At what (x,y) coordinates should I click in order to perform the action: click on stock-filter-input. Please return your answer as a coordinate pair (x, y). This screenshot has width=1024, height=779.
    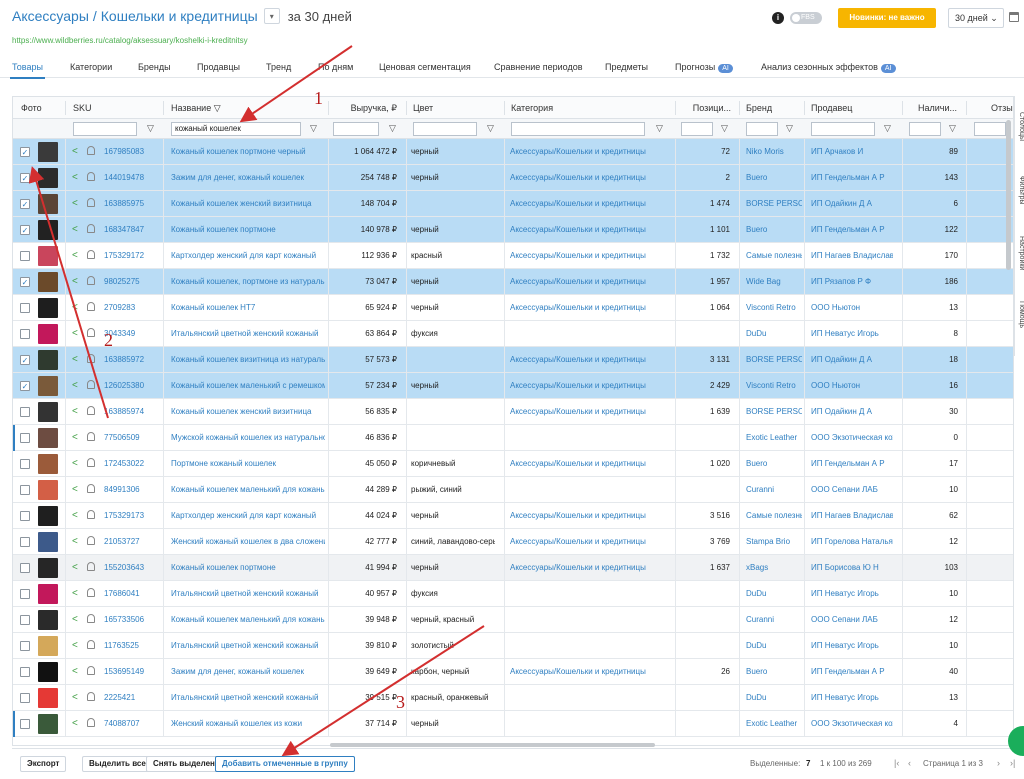
    Looking at the image, I should click on (925, 129).